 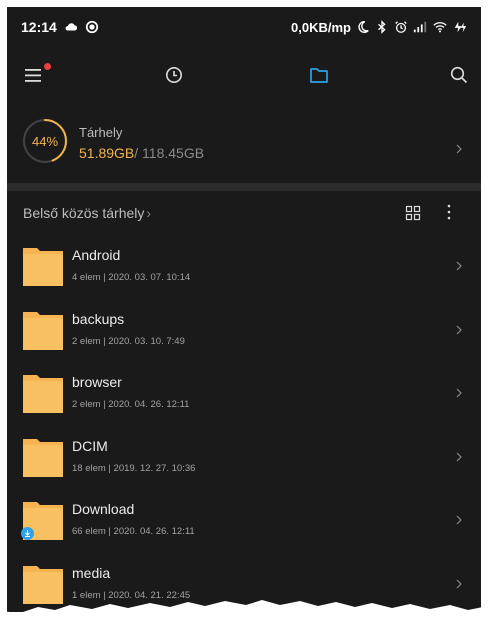 What do you see at coordinates (134, 468) in the screenshot?
I see `folder-meta: 18 elem | 2019. 12. 27. 10:36` at bounding box center [134, 468].